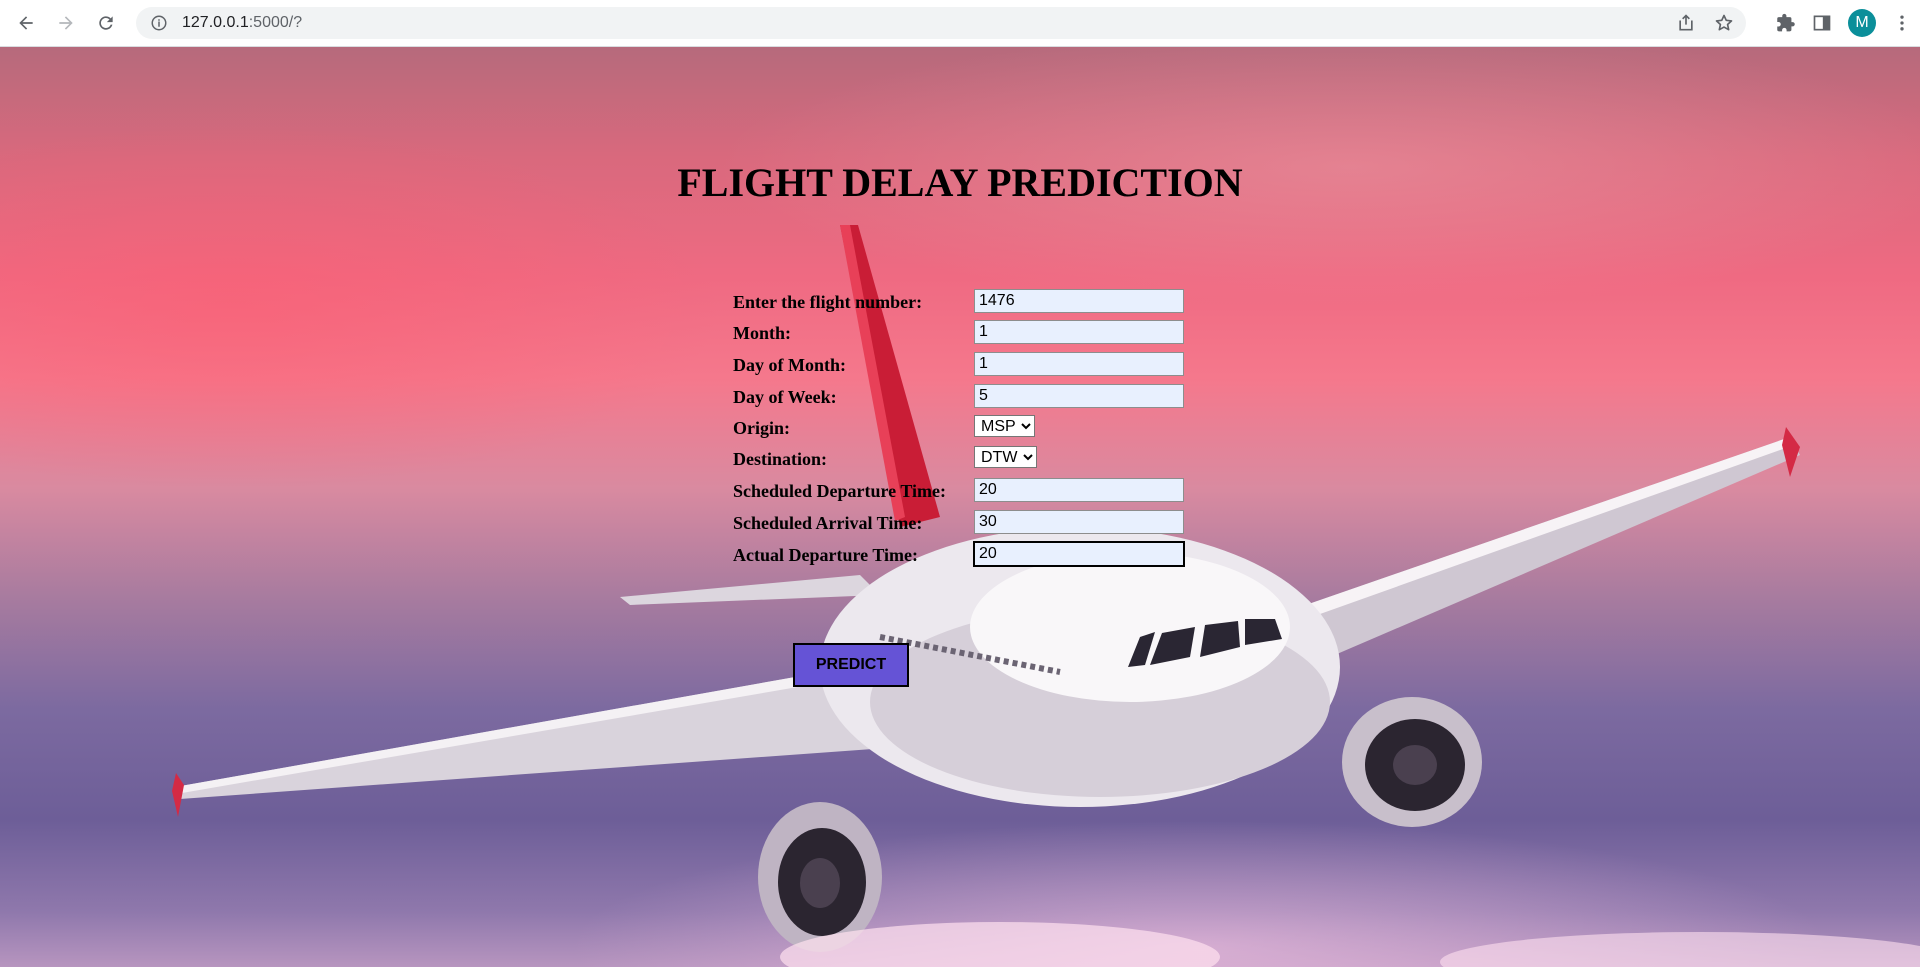 The width and height of the screenshot is (1920, 967). I want to click on actual-departure-input, so click(1079, 554).